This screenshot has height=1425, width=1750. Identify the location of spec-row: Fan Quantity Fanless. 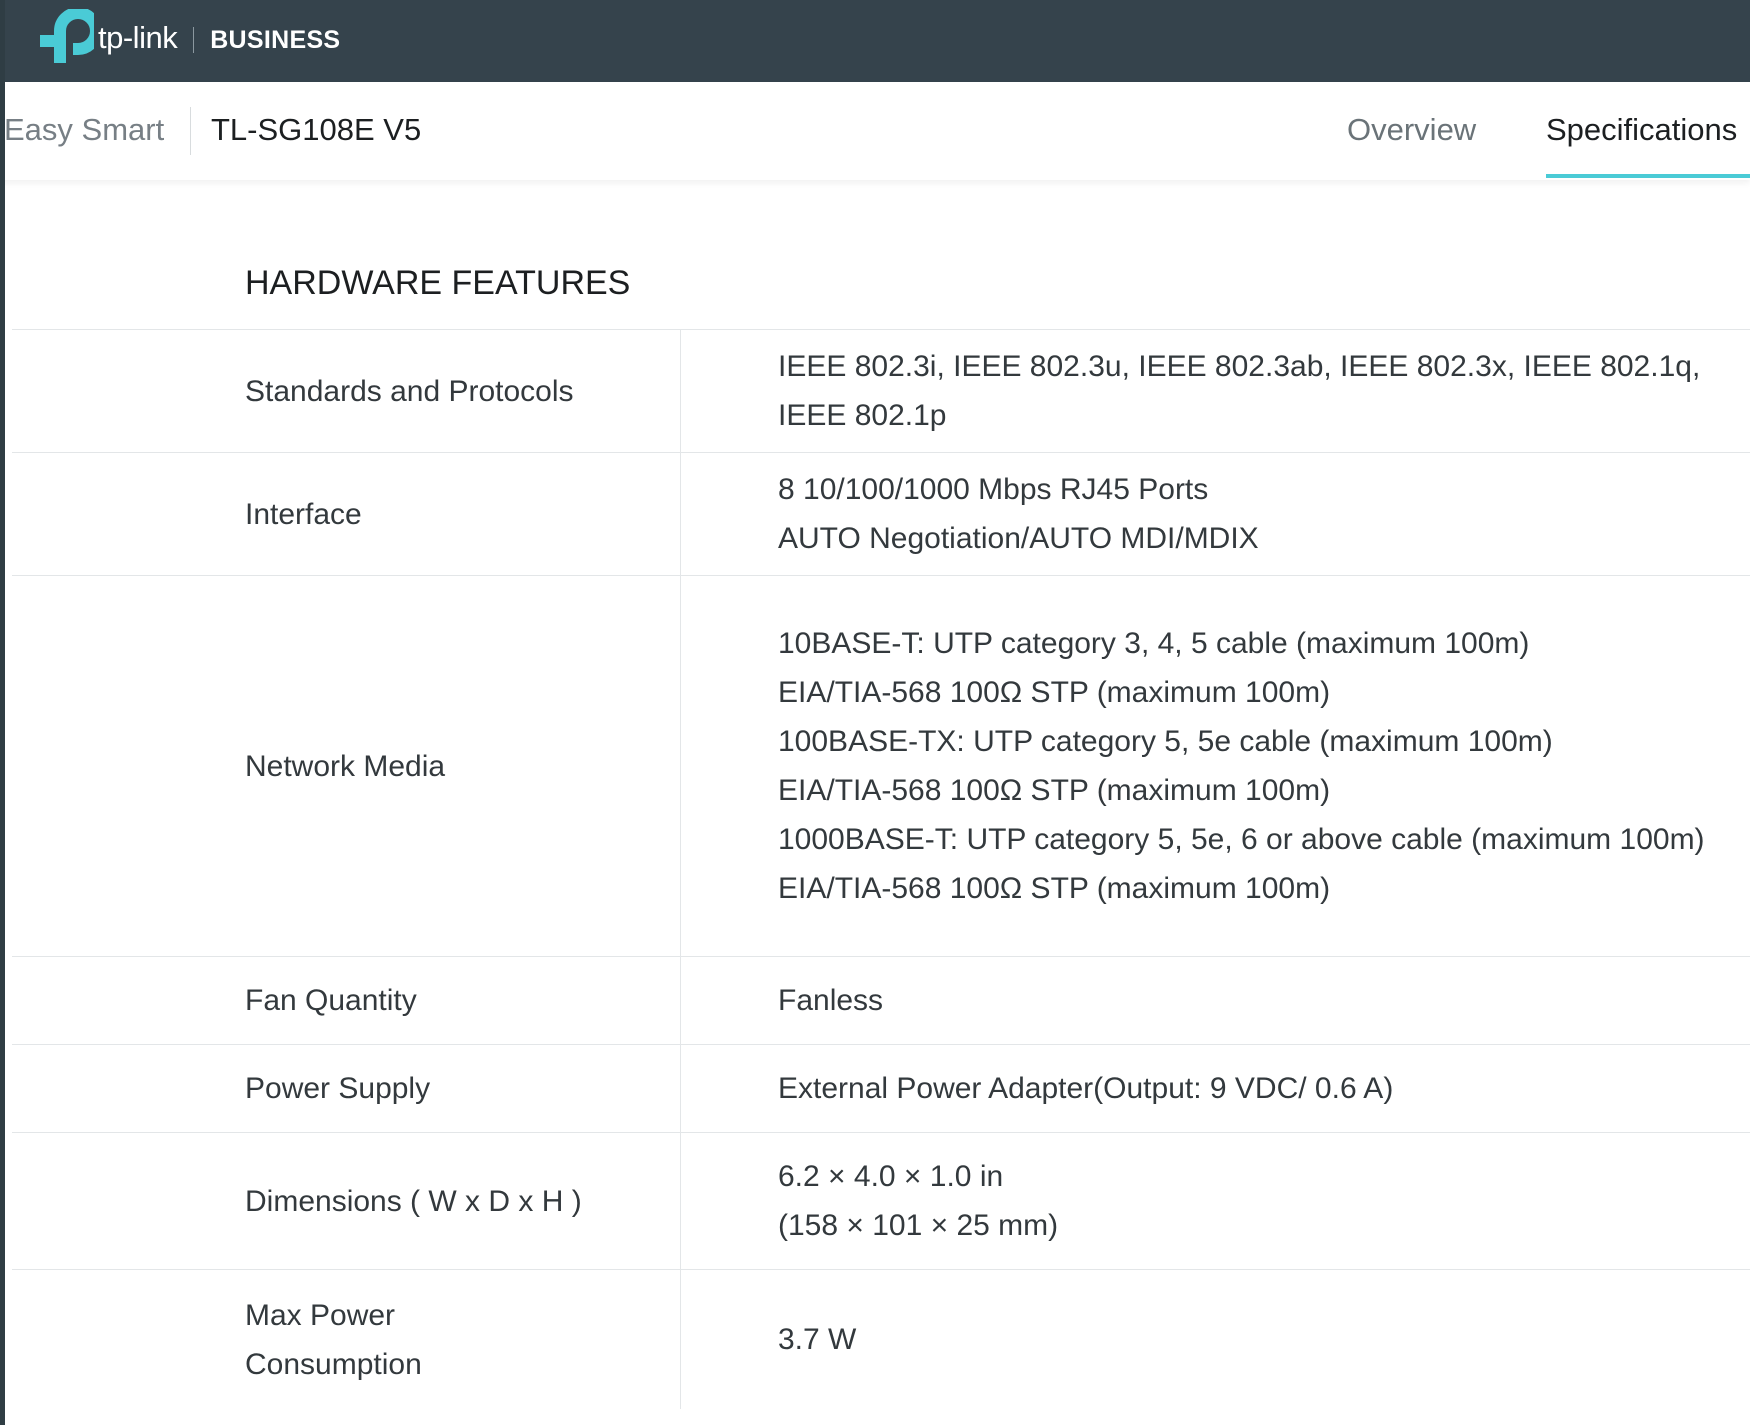
(881, 1000).